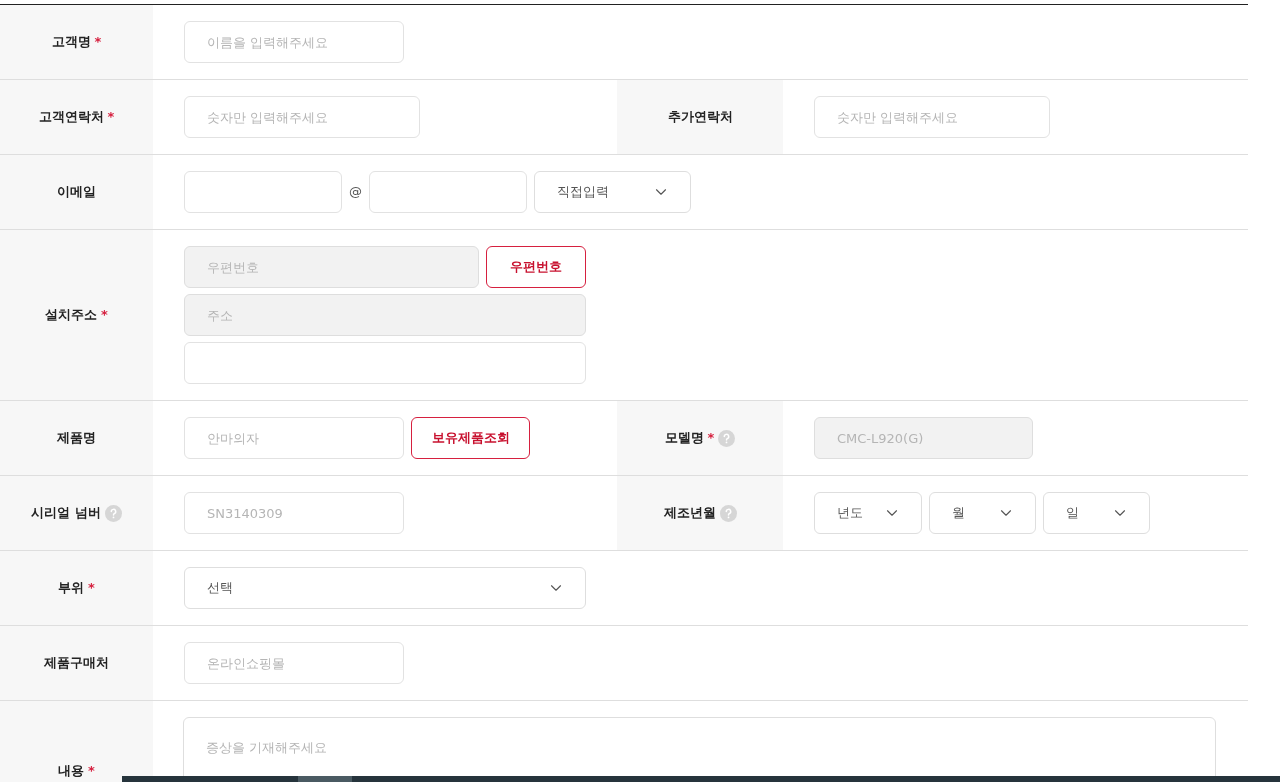  I want to click on action-button: 우편번호, so click(536, 267).